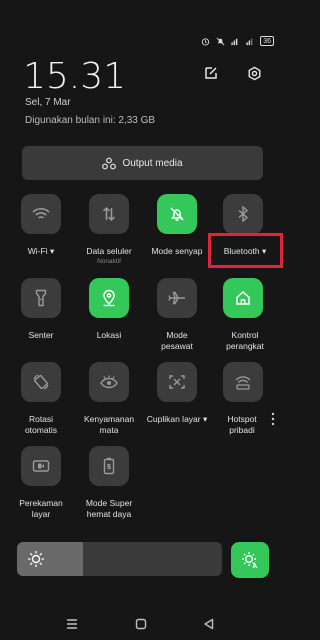  I want to click on brightness-slider, so click(119, 559).